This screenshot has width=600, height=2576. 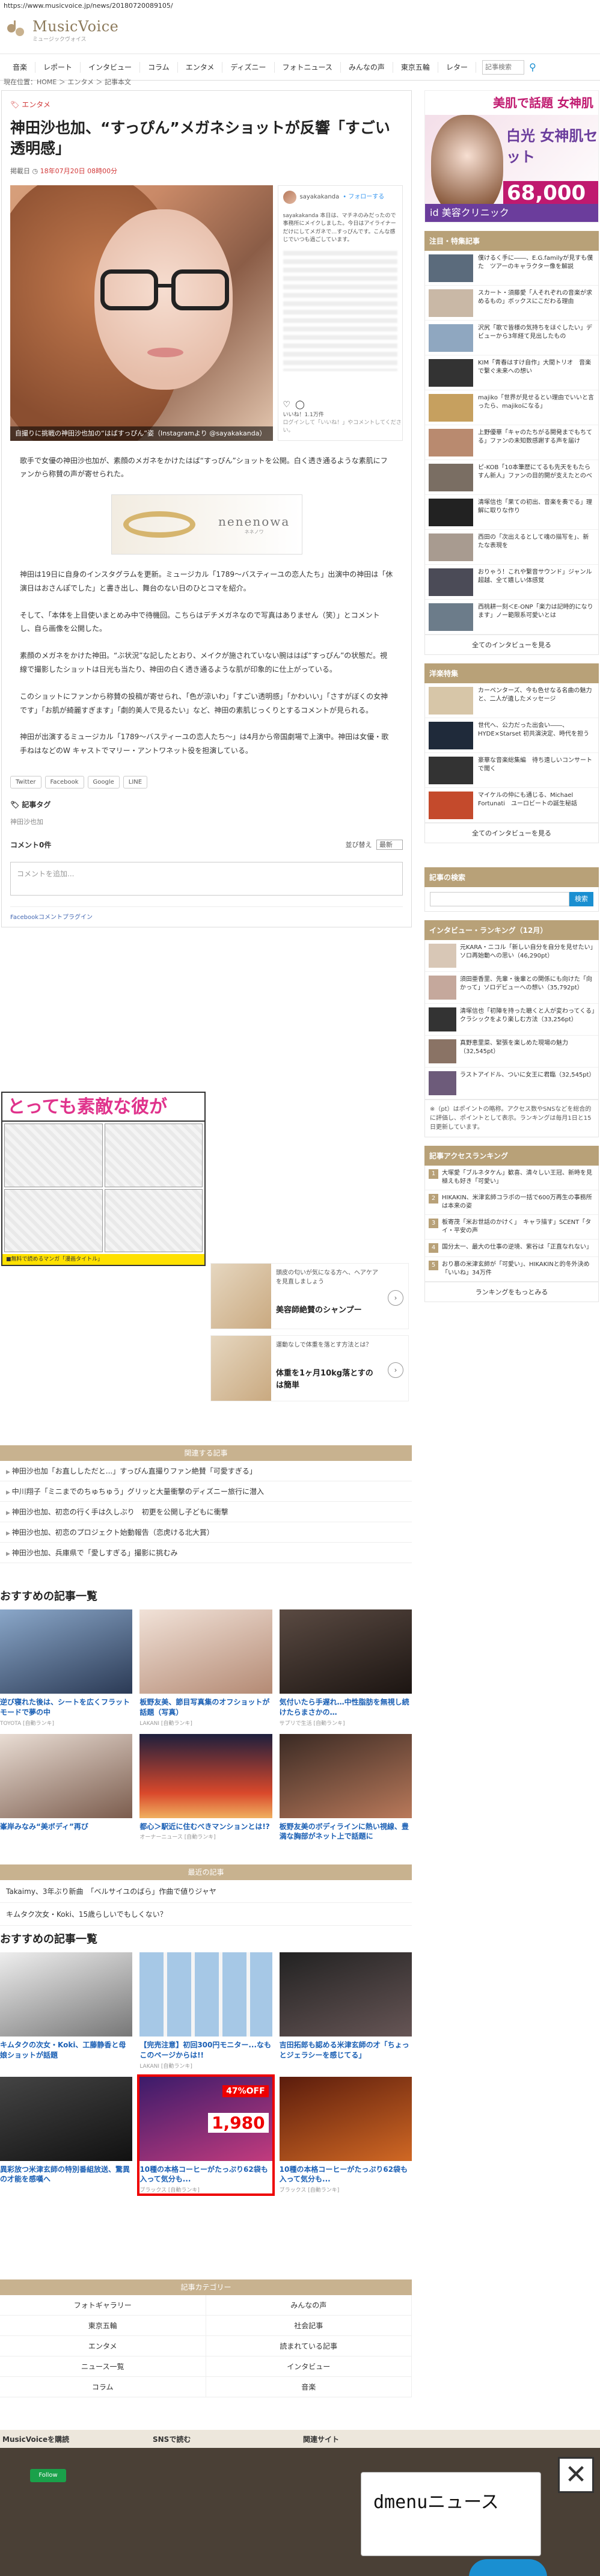 What do you see at coordinates (135, 782) in the screenshot?
I see `share-line-button: LINE` at bounding box center [135, 782].